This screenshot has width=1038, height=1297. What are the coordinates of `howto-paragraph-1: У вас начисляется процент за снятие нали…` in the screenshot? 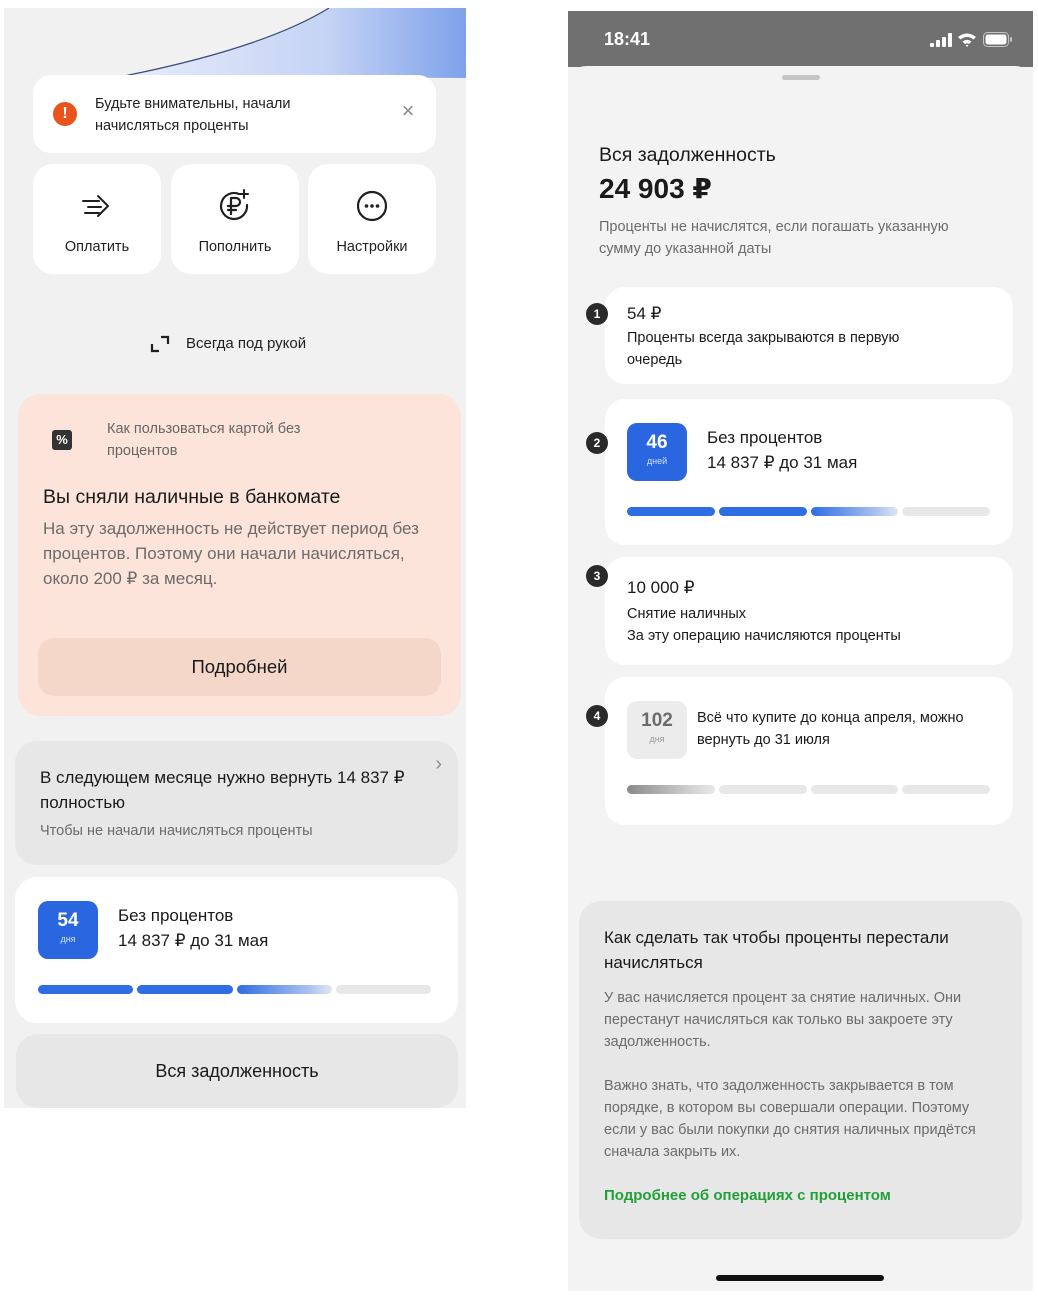 It's located at (783, 1020).